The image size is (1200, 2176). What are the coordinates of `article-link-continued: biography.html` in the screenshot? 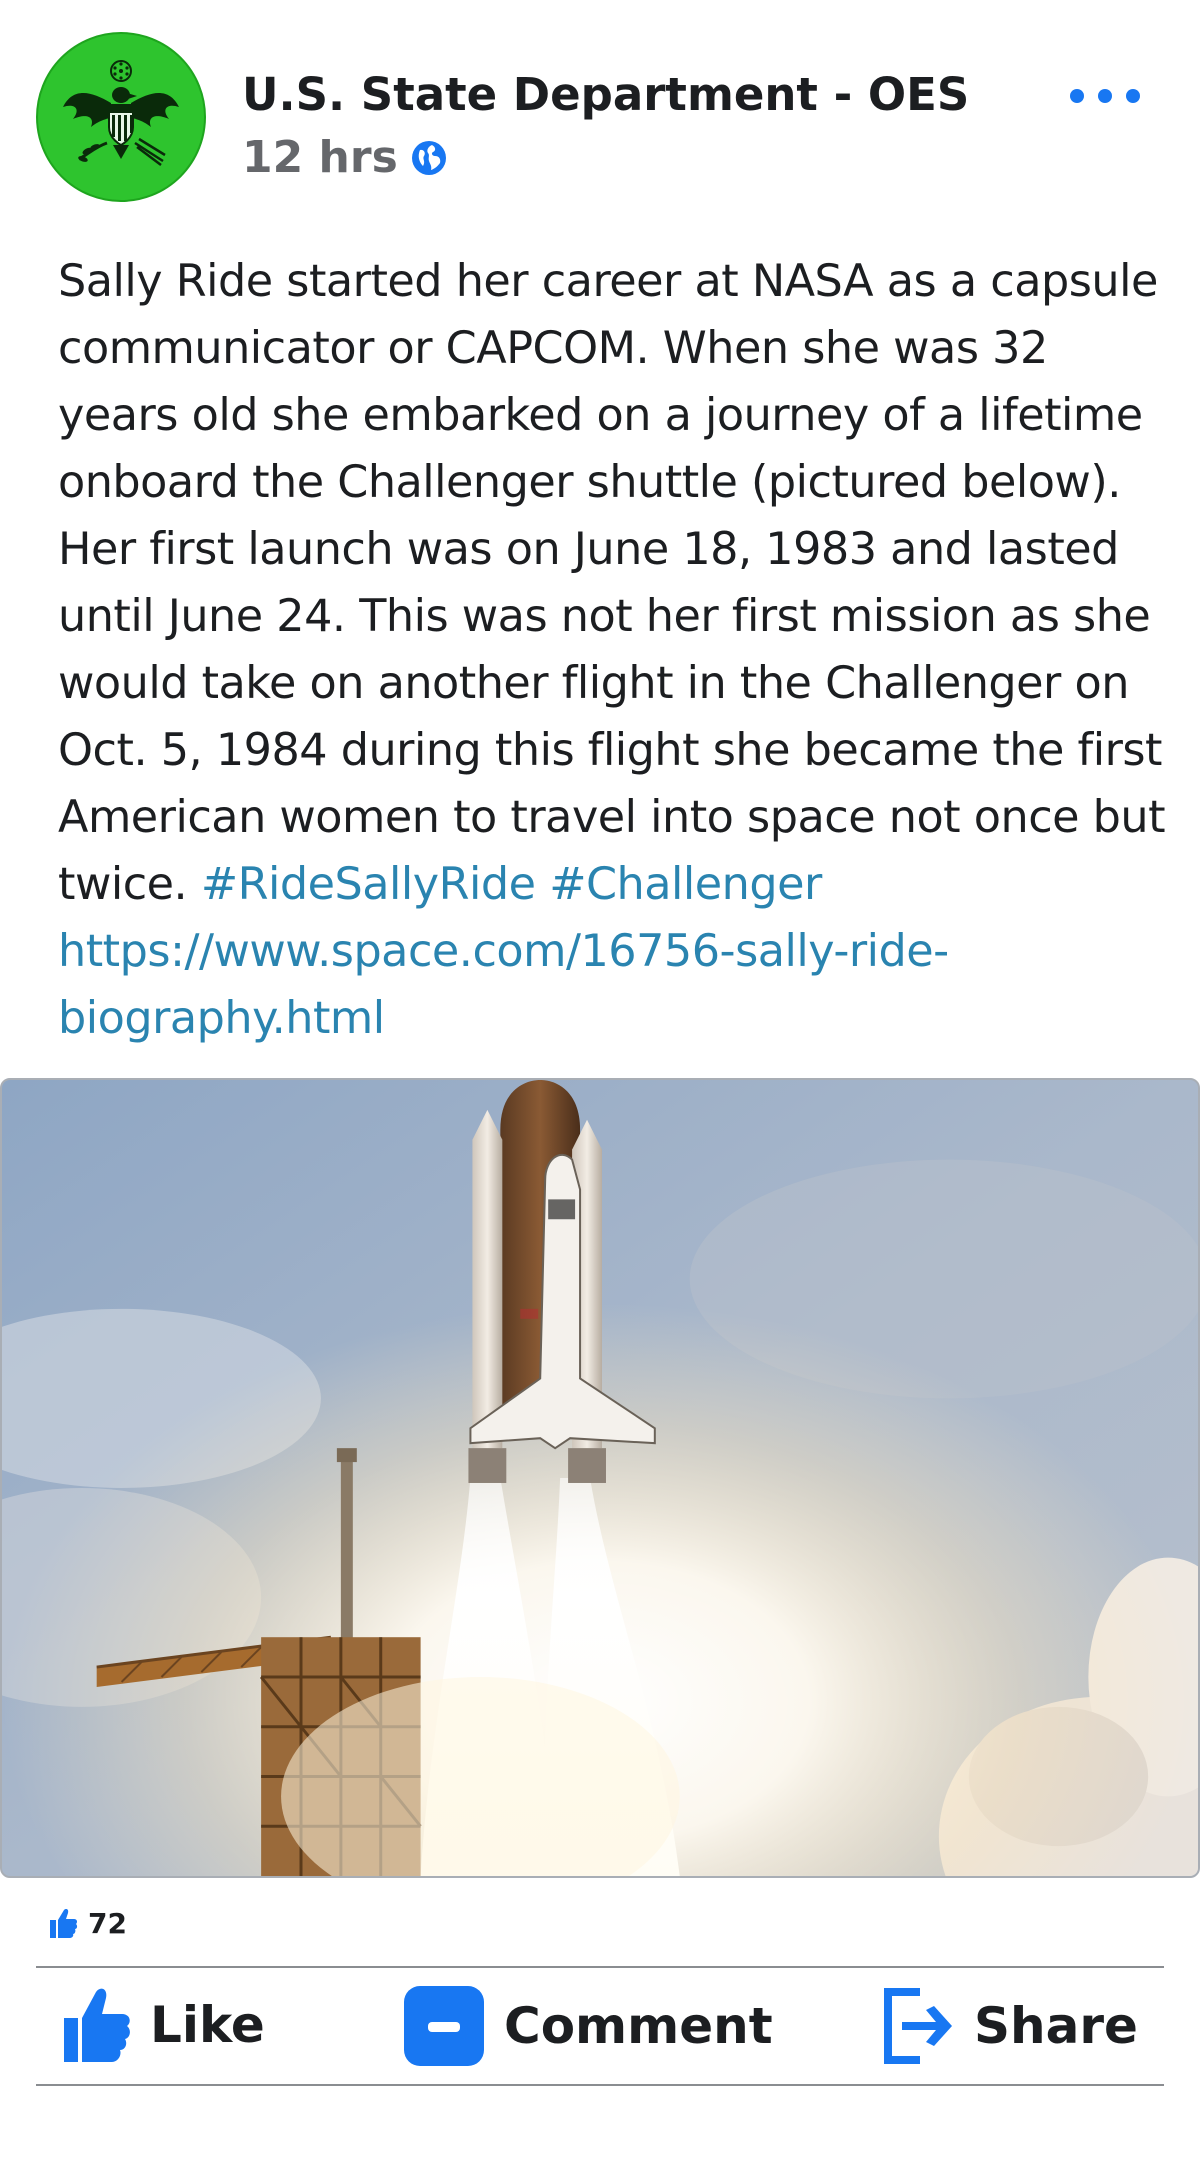 It's located at (623, 1018).